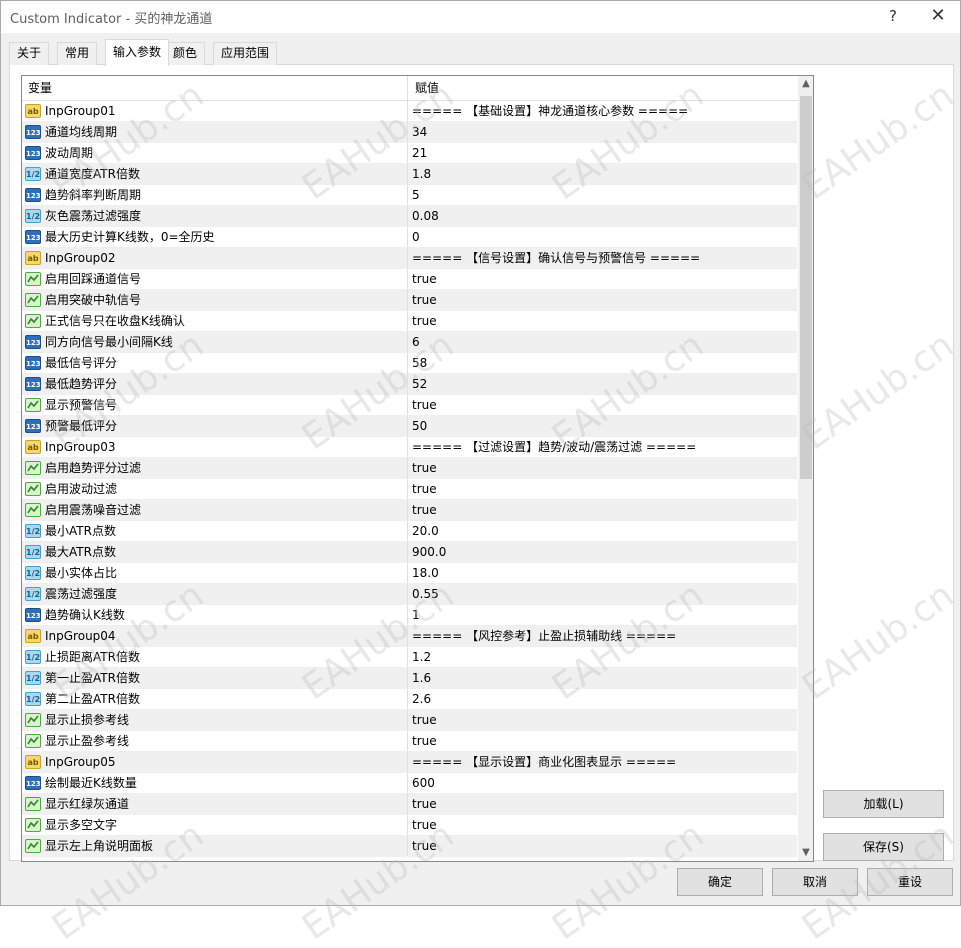  Describe the element at coordinates (883, 847) in the screenshot. I see `save-button: 保存(S)` at that location.